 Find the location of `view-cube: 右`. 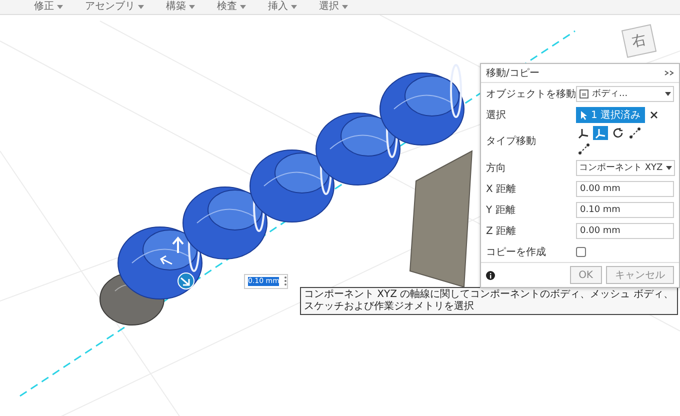

view-cube: 右 is located at coordinates (639, 41).